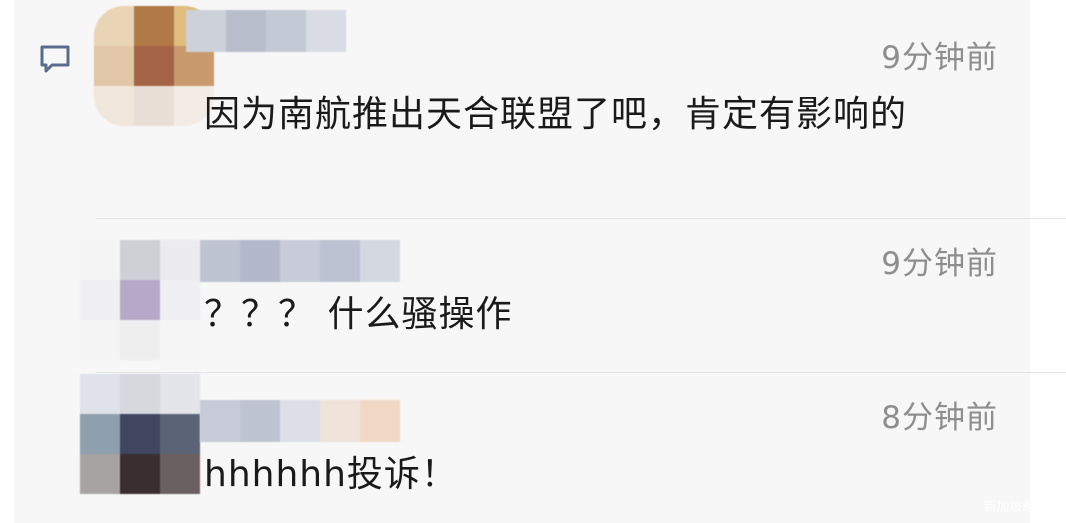 The height and width of the screenshot is (523, 1066). Describe the element at coordinates (331, 474) in the screenshot. I see `comment-text: hhhhhh投诉！` at that location.